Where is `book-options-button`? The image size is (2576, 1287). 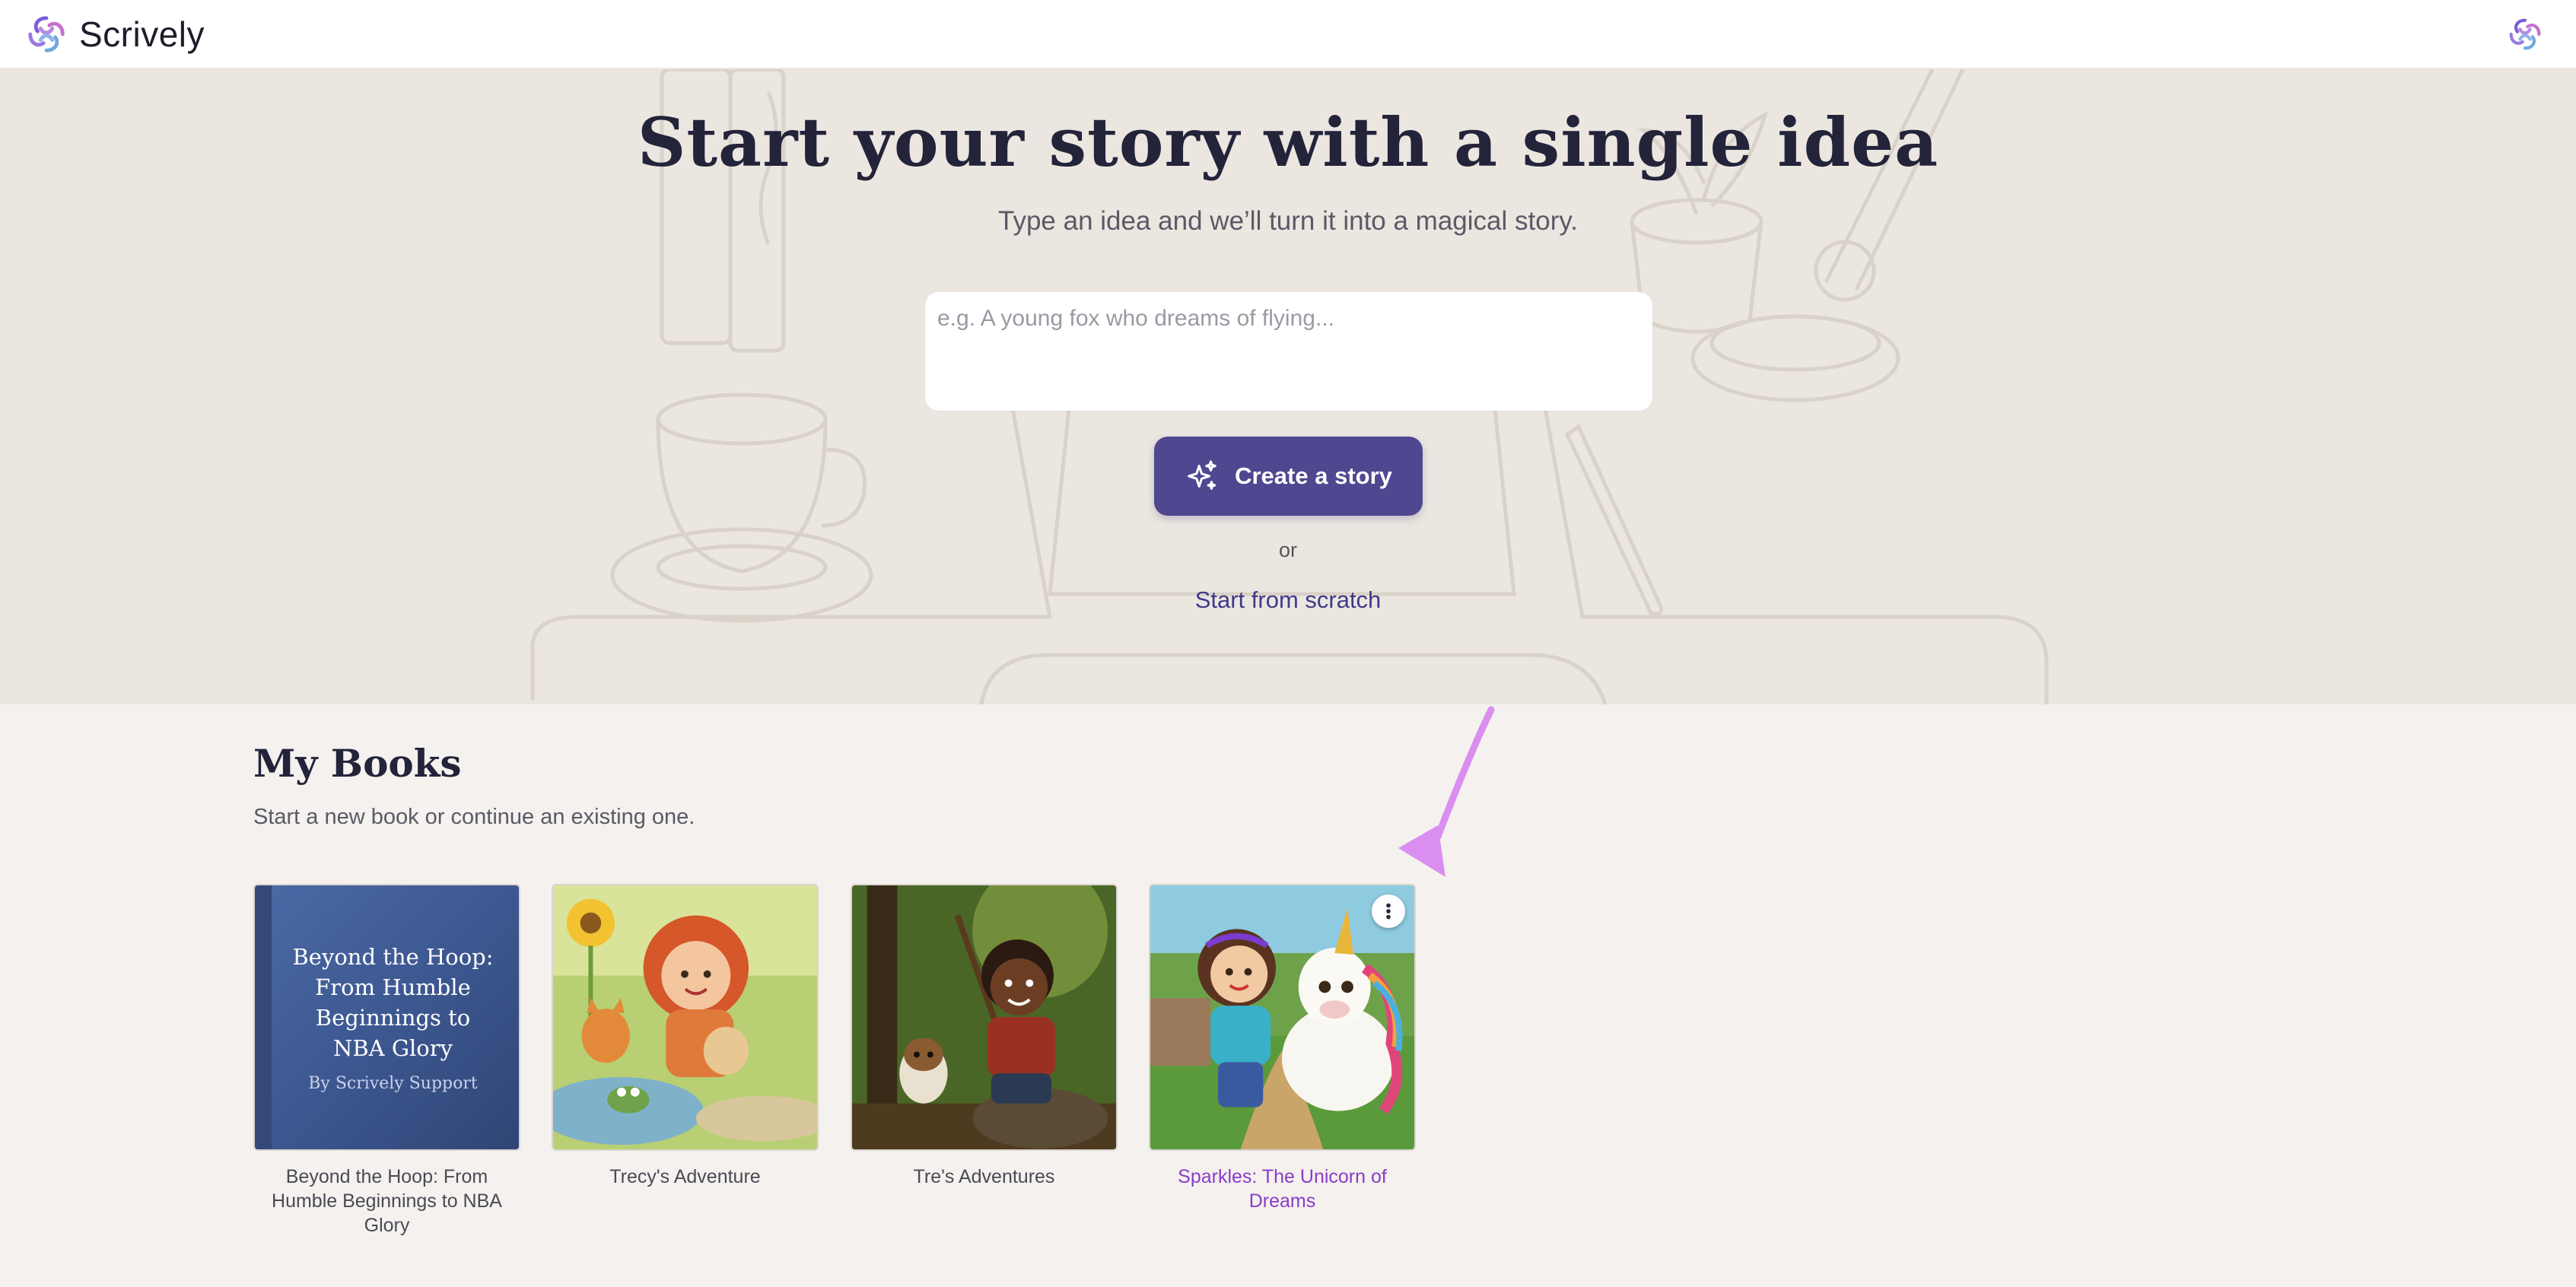
book-options-button is located at coordinates (1388, 911).